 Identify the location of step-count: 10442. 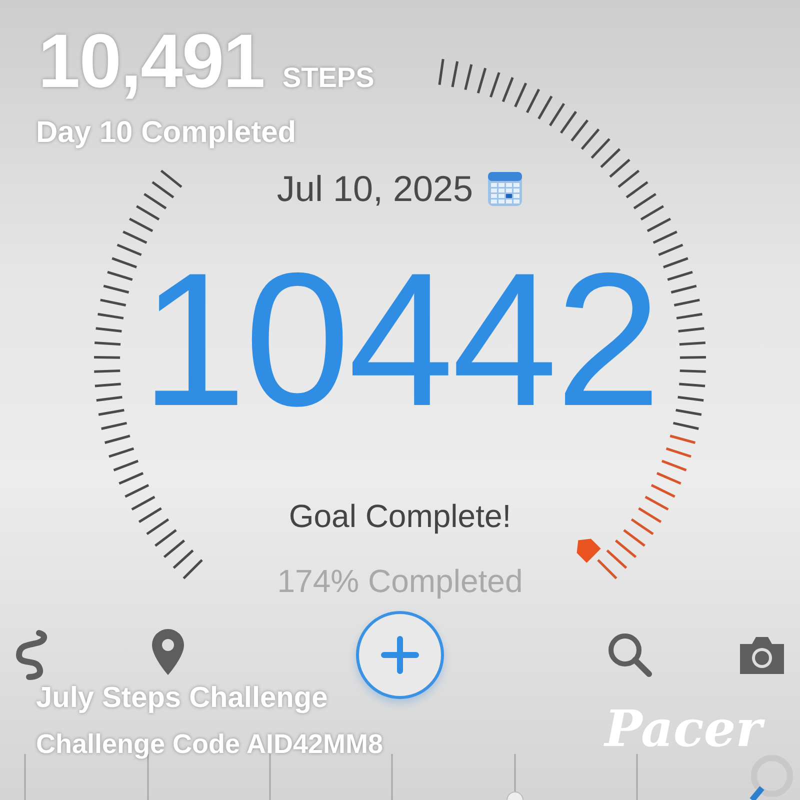
(400, 340).